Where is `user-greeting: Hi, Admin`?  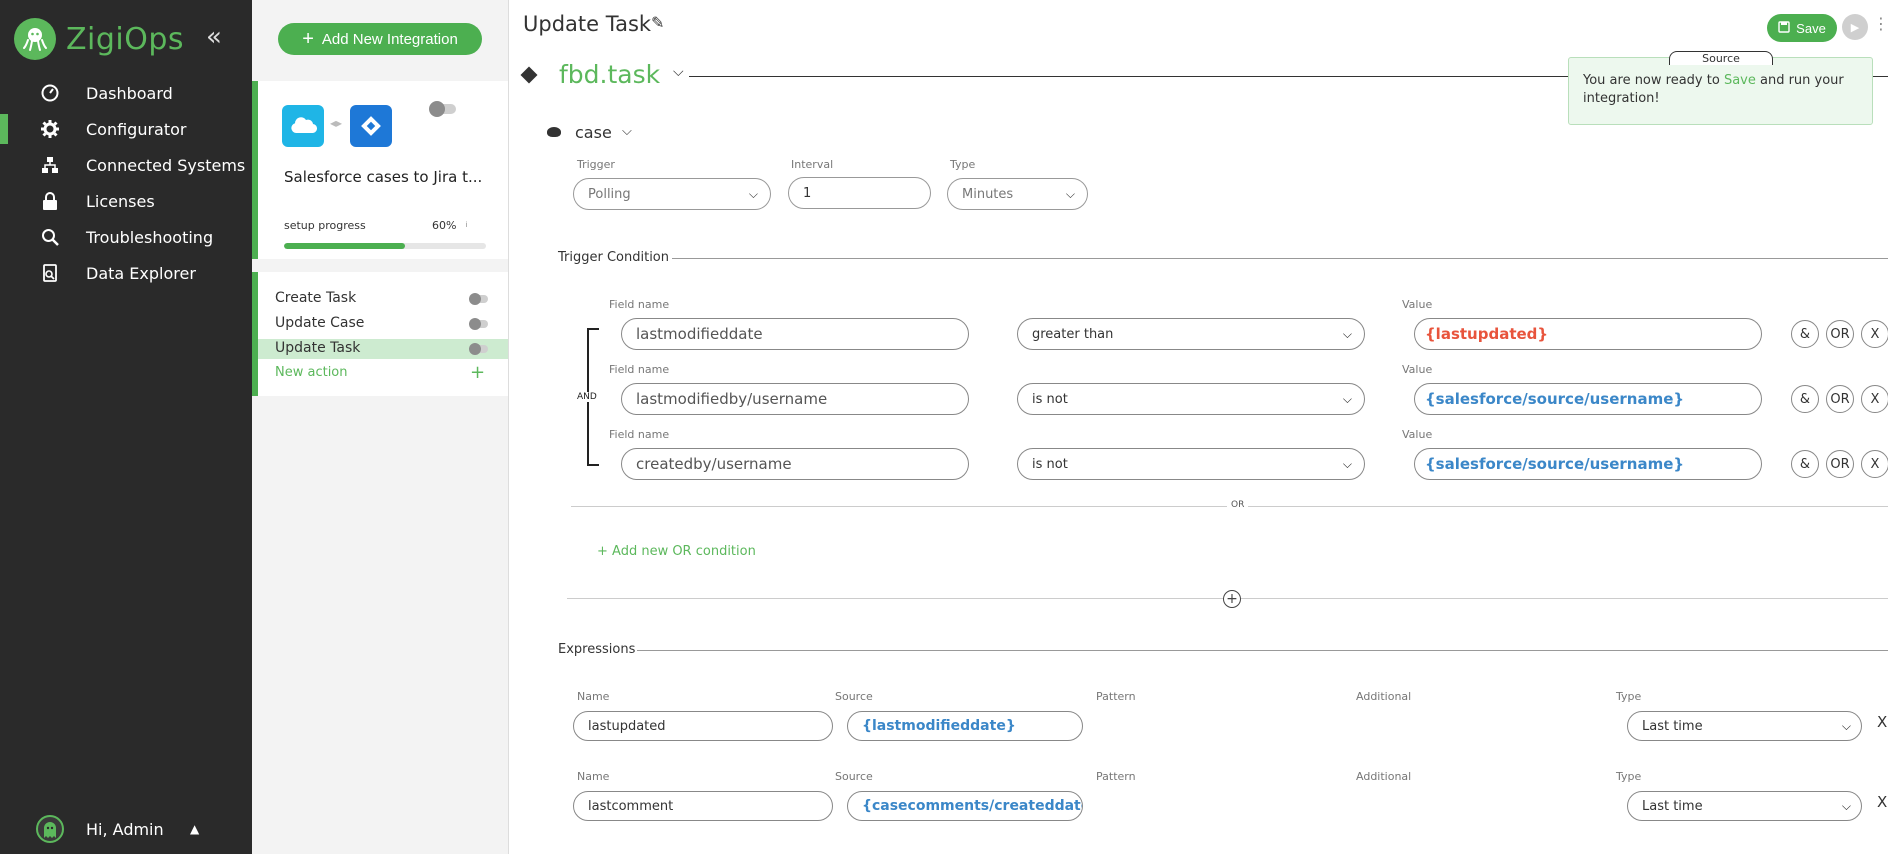 user-greeting: Hi, Admin is located at coordinates (125, 829).